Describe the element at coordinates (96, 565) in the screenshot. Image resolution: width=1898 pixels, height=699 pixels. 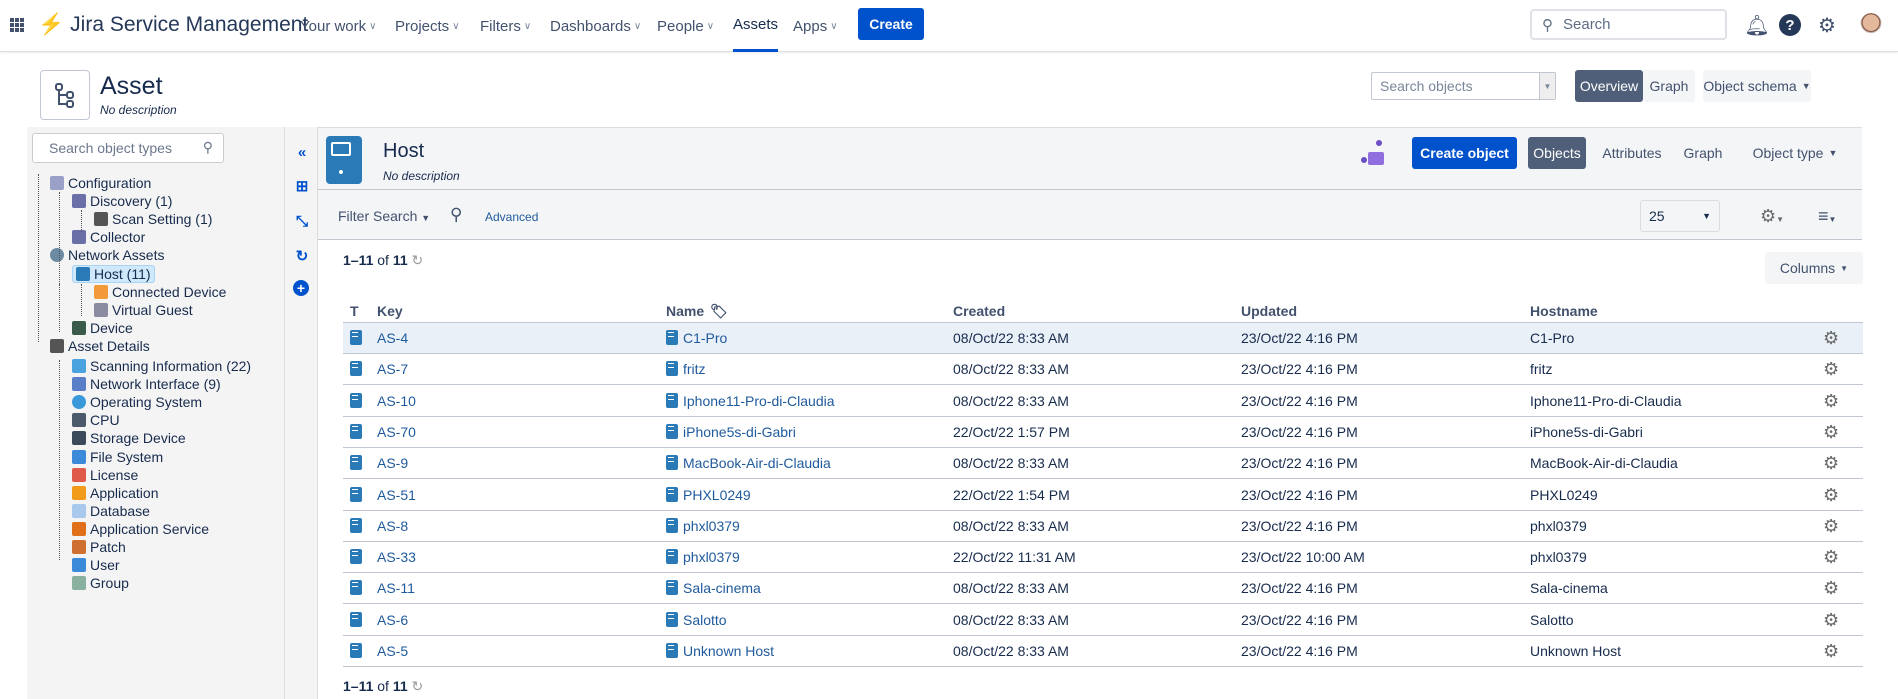
I see `tree-item-user: User` at that location.